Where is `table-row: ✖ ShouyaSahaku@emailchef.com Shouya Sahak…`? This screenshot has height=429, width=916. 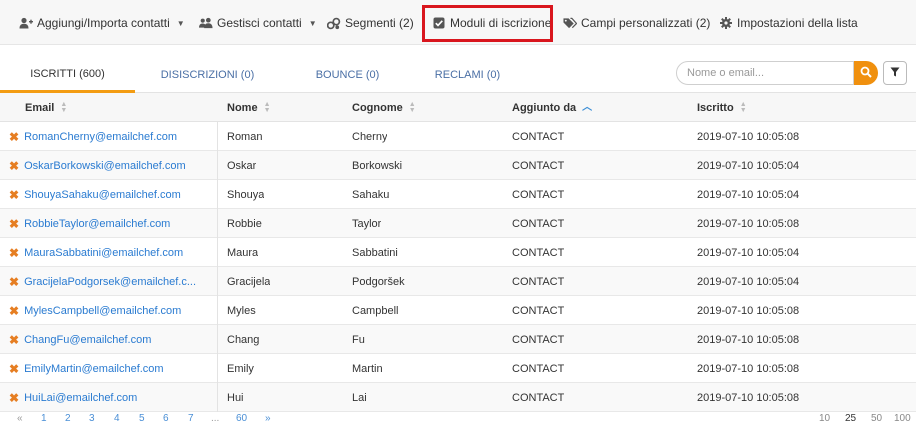
table-row: ✖ ShouyaSahaku@emailchef.com Shouya Sahak… is located at coordinates (458, 194).